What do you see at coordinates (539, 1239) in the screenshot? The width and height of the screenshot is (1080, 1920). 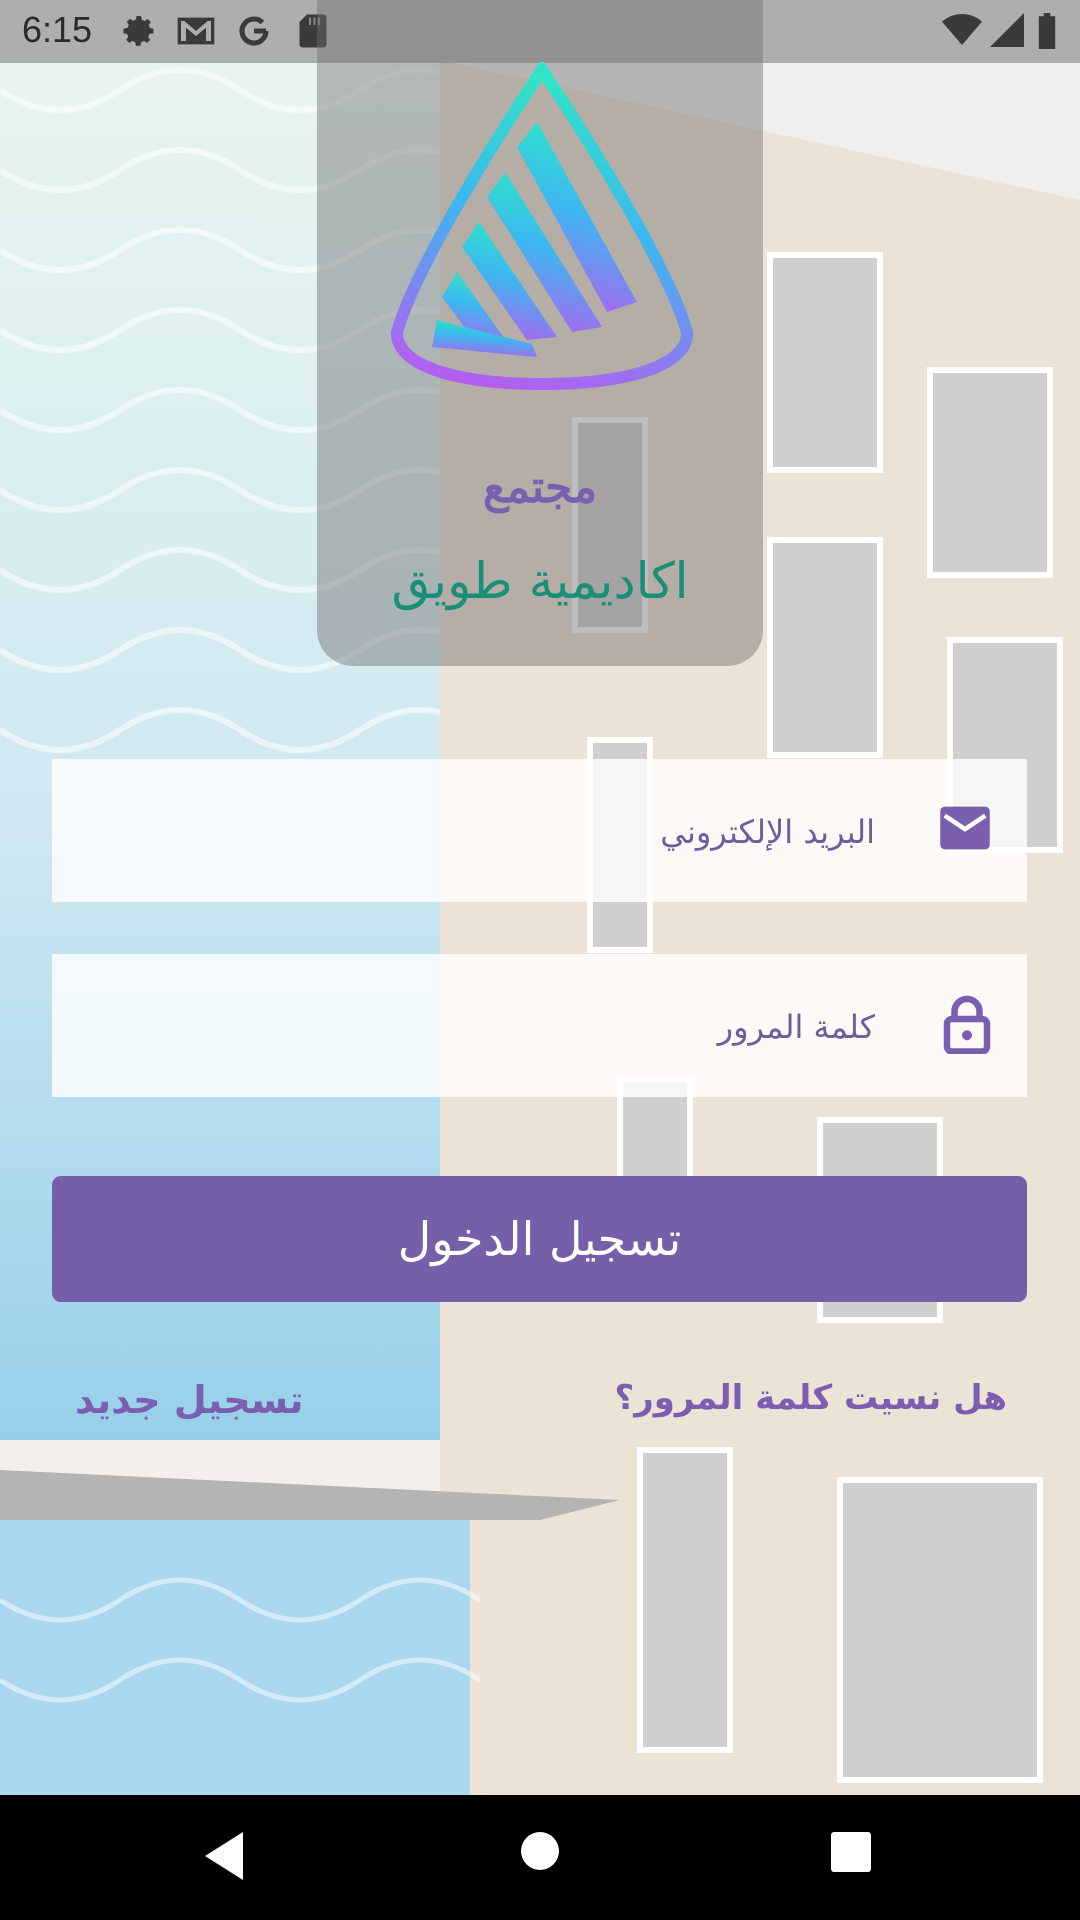 I see `login-button: تسجيل الدخول` at bounding box center [539, 1239].